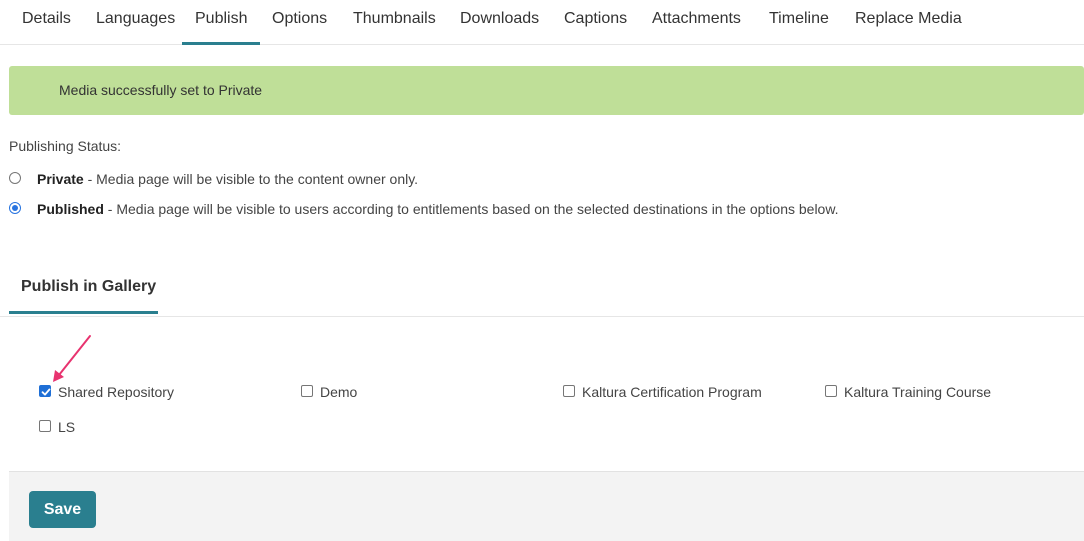  What do you see at coordinates (394, 22) in the screenshot?
I see `tab-thumbnails: Thumbnails` at bounding box center [394, 22].